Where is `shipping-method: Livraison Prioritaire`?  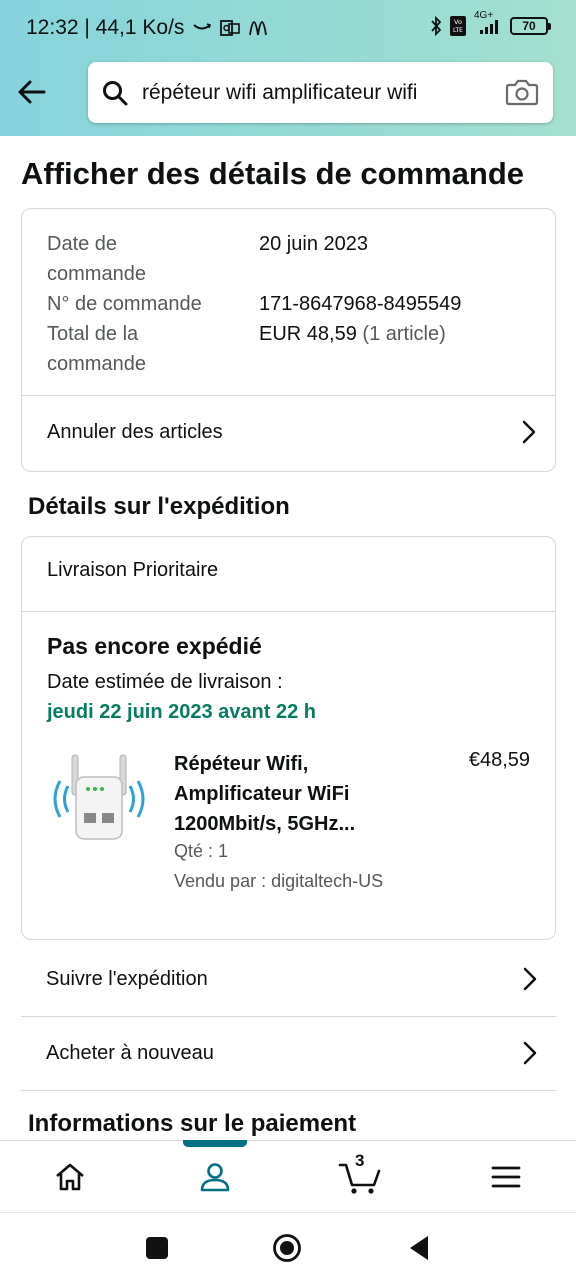 shipping-method: Livraison Prioritaire is located at coordinates (133, 570).